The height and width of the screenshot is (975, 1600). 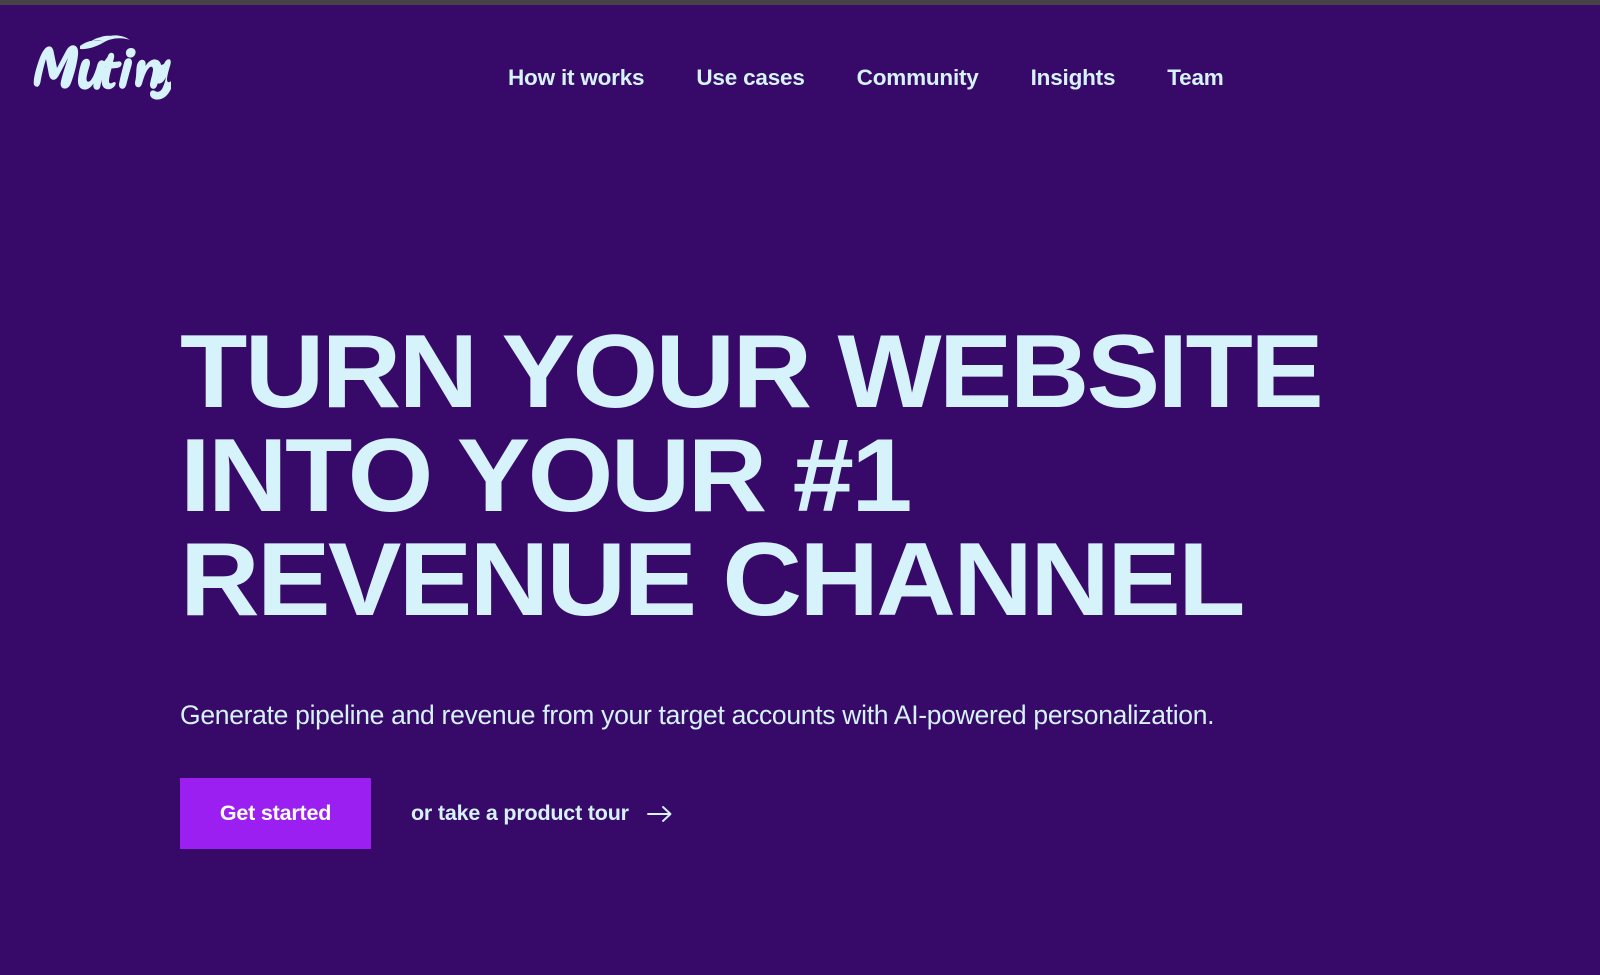 What do you see at coordinates (752, 372) in the screenshot?
I see `headline-line-1: TURN YOUR WEBSITE` at bounding box center [752, 372].